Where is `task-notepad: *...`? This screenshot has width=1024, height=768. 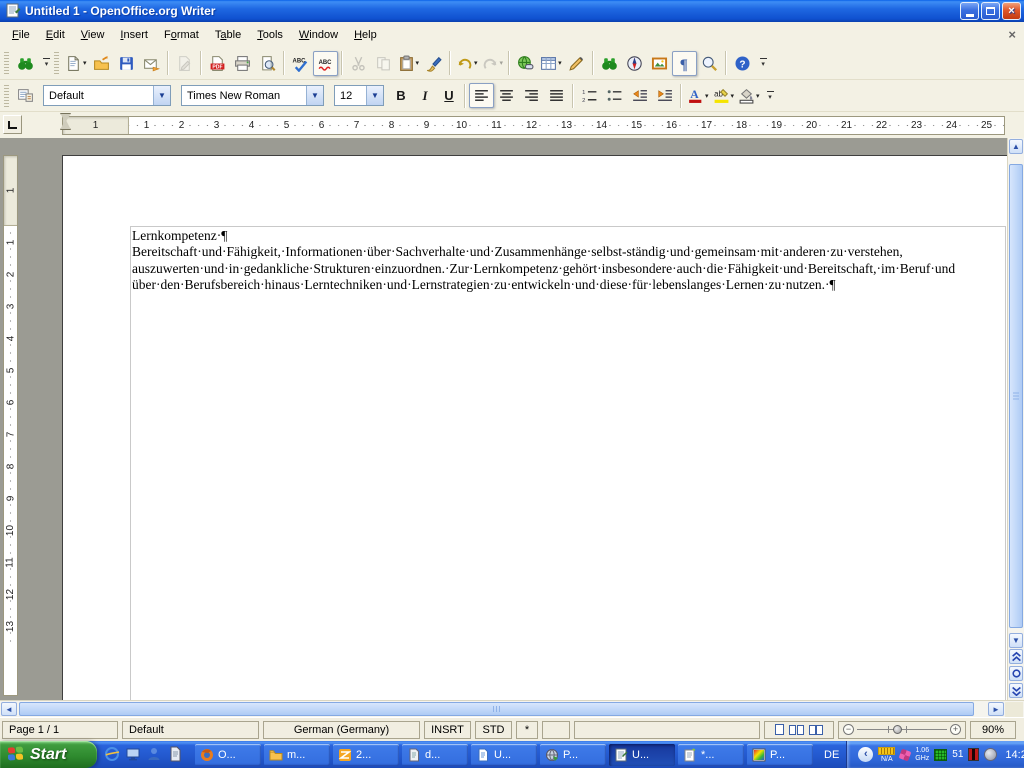 task-notepad: *... is located at coordinates (711, 754).